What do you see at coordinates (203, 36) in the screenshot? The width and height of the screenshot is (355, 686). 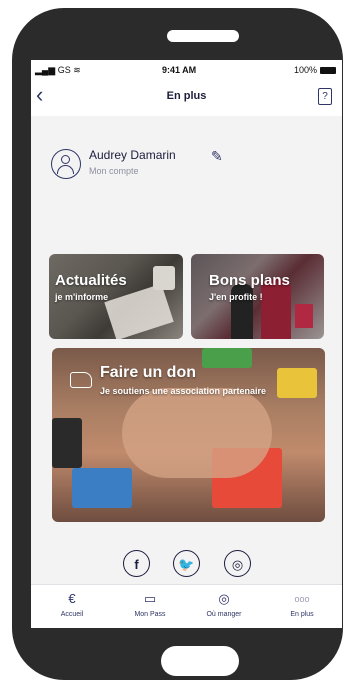 I see `phone-speaker` at bounding box center [203, 36].